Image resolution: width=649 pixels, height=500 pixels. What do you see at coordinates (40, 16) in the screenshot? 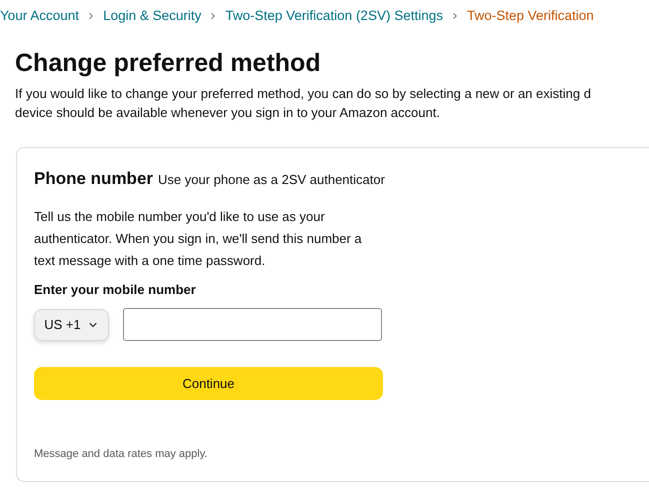
I see `breadcrumb-link: Your Account` at bounding box center [40, 16].